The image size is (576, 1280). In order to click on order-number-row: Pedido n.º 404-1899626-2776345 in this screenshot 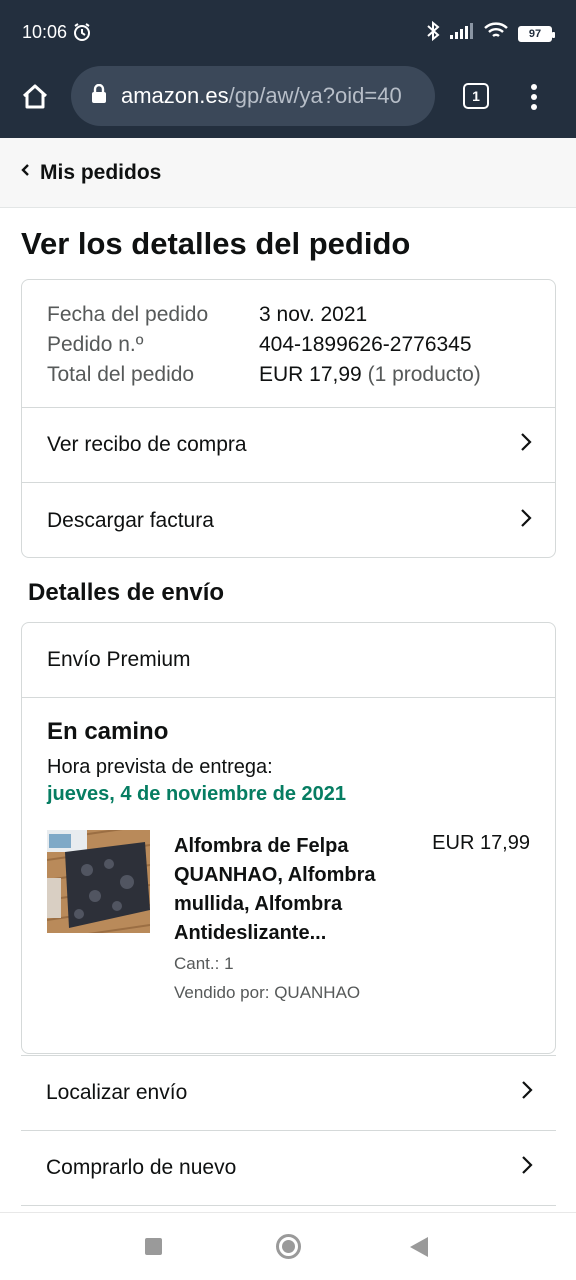, I will do `click(288, 345)`.